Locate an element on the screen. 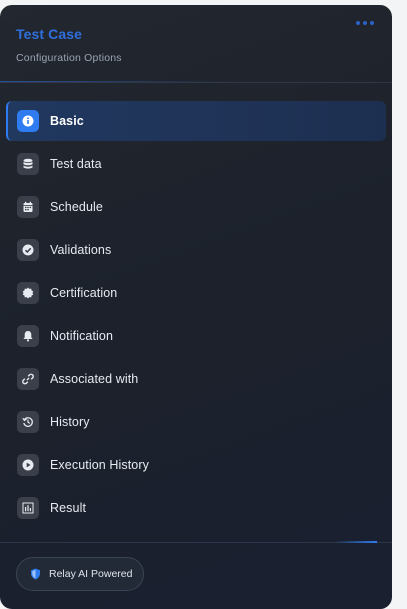 This screenshot has width=407, height=609. menu-item-label: Certification is located at coordinates (84, 293).